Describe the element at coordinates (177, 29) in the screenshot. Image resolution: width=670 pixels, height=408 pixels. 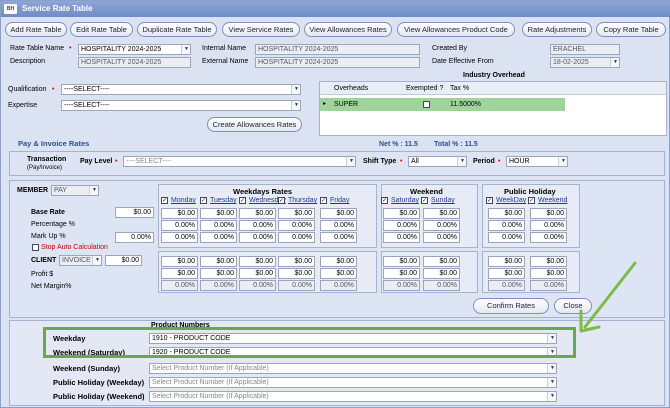
I see `duplicate-rate-table-button: Duplicate Rate Table` at that location.